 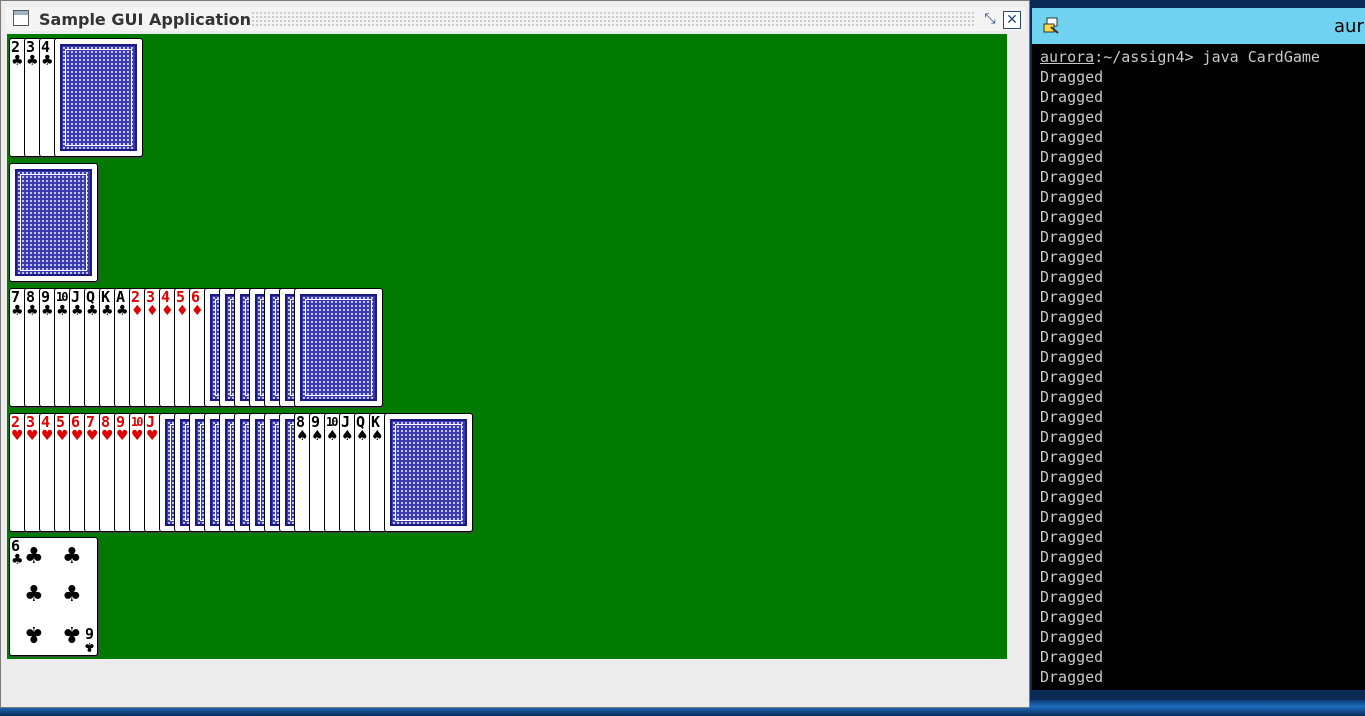 What do you see at coordinates (1067, 57) in the screenshot?
I see `prompt-host: aurora` at bounding box center [1067, 57].